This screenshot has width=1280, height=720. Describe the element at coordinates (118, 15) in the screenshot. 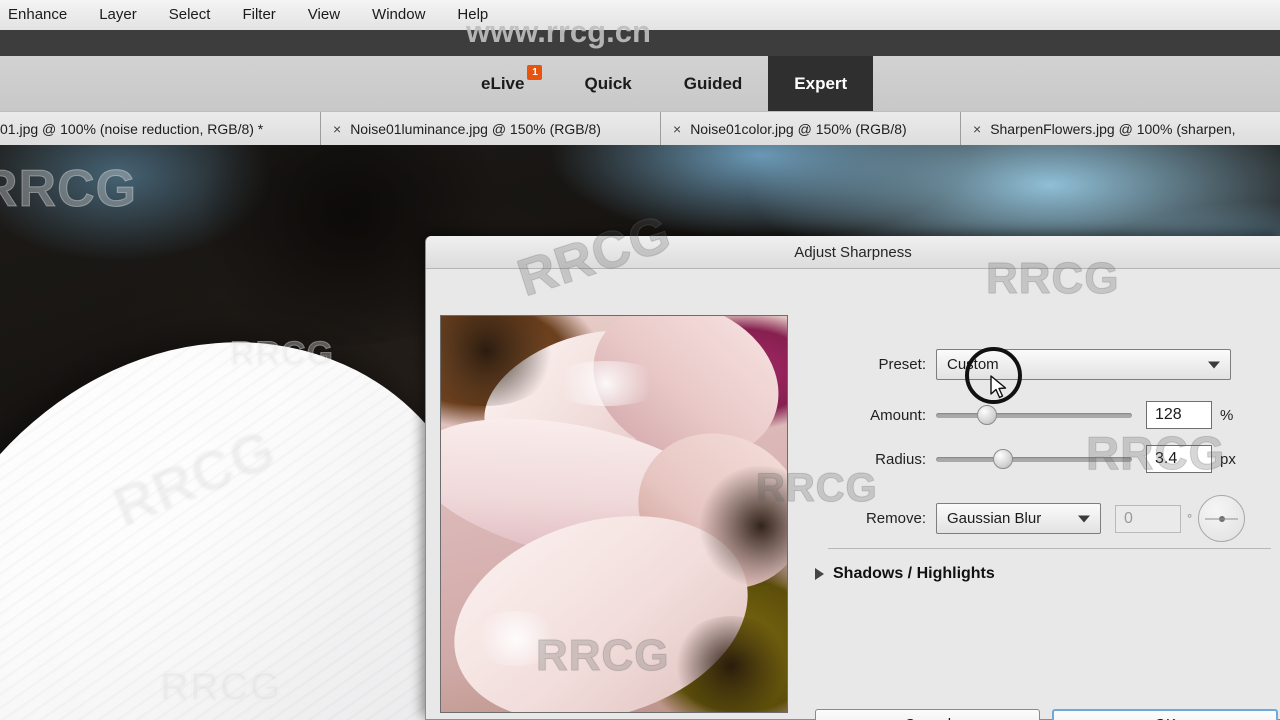

I see `menu-item-layer: Layer` at that location.